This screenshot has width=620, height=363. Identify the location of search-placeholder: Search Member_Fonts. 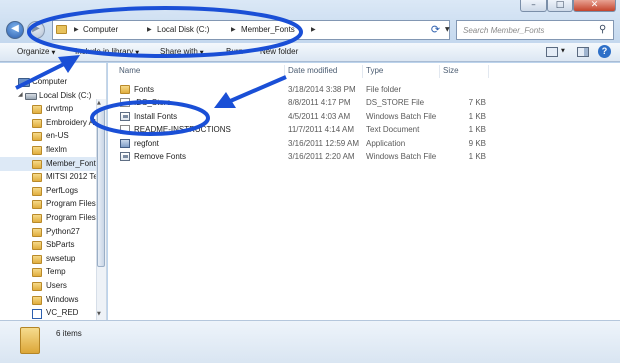
(504, 30).